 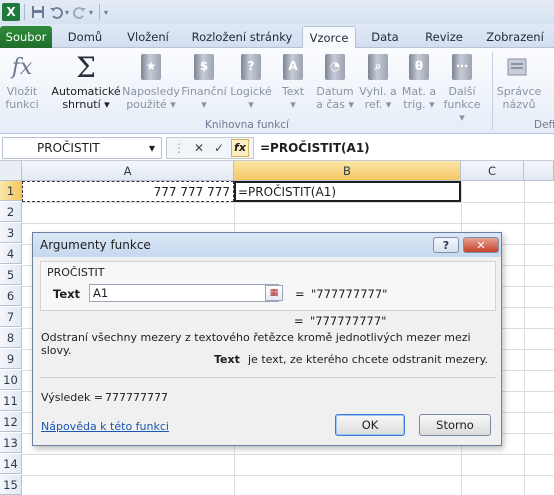 What do you see at coordinates (515, 37) in the screenshot?
I see `tab-view: Zobrazení` at bounding box center [515, 37].